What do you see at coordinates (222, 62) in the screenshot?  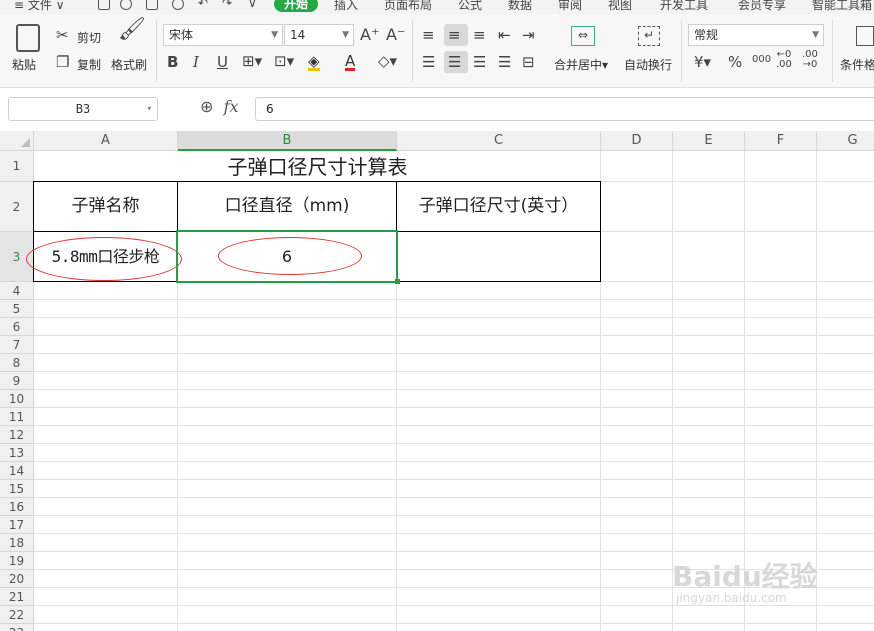 I see `underline-icon: U` at bounding box center [222, 62].